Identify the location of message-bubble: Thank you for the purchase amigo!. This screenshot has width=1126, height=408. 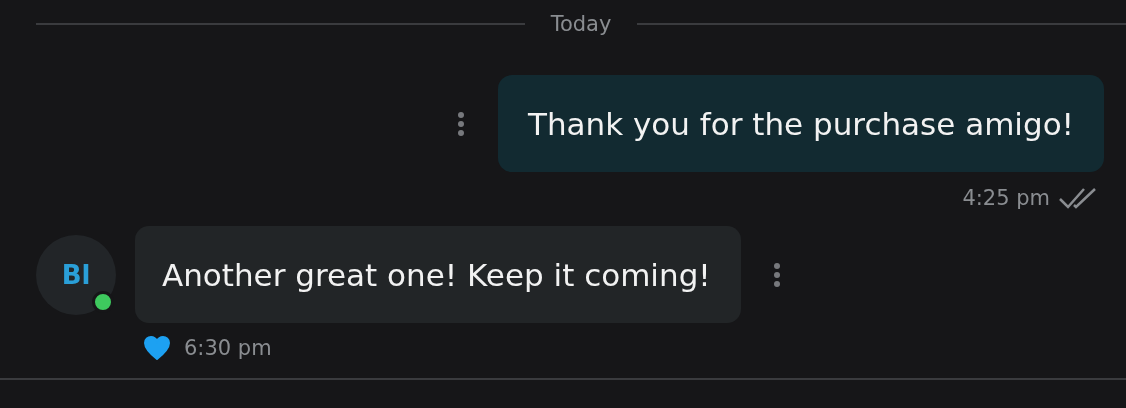
(801, 123).